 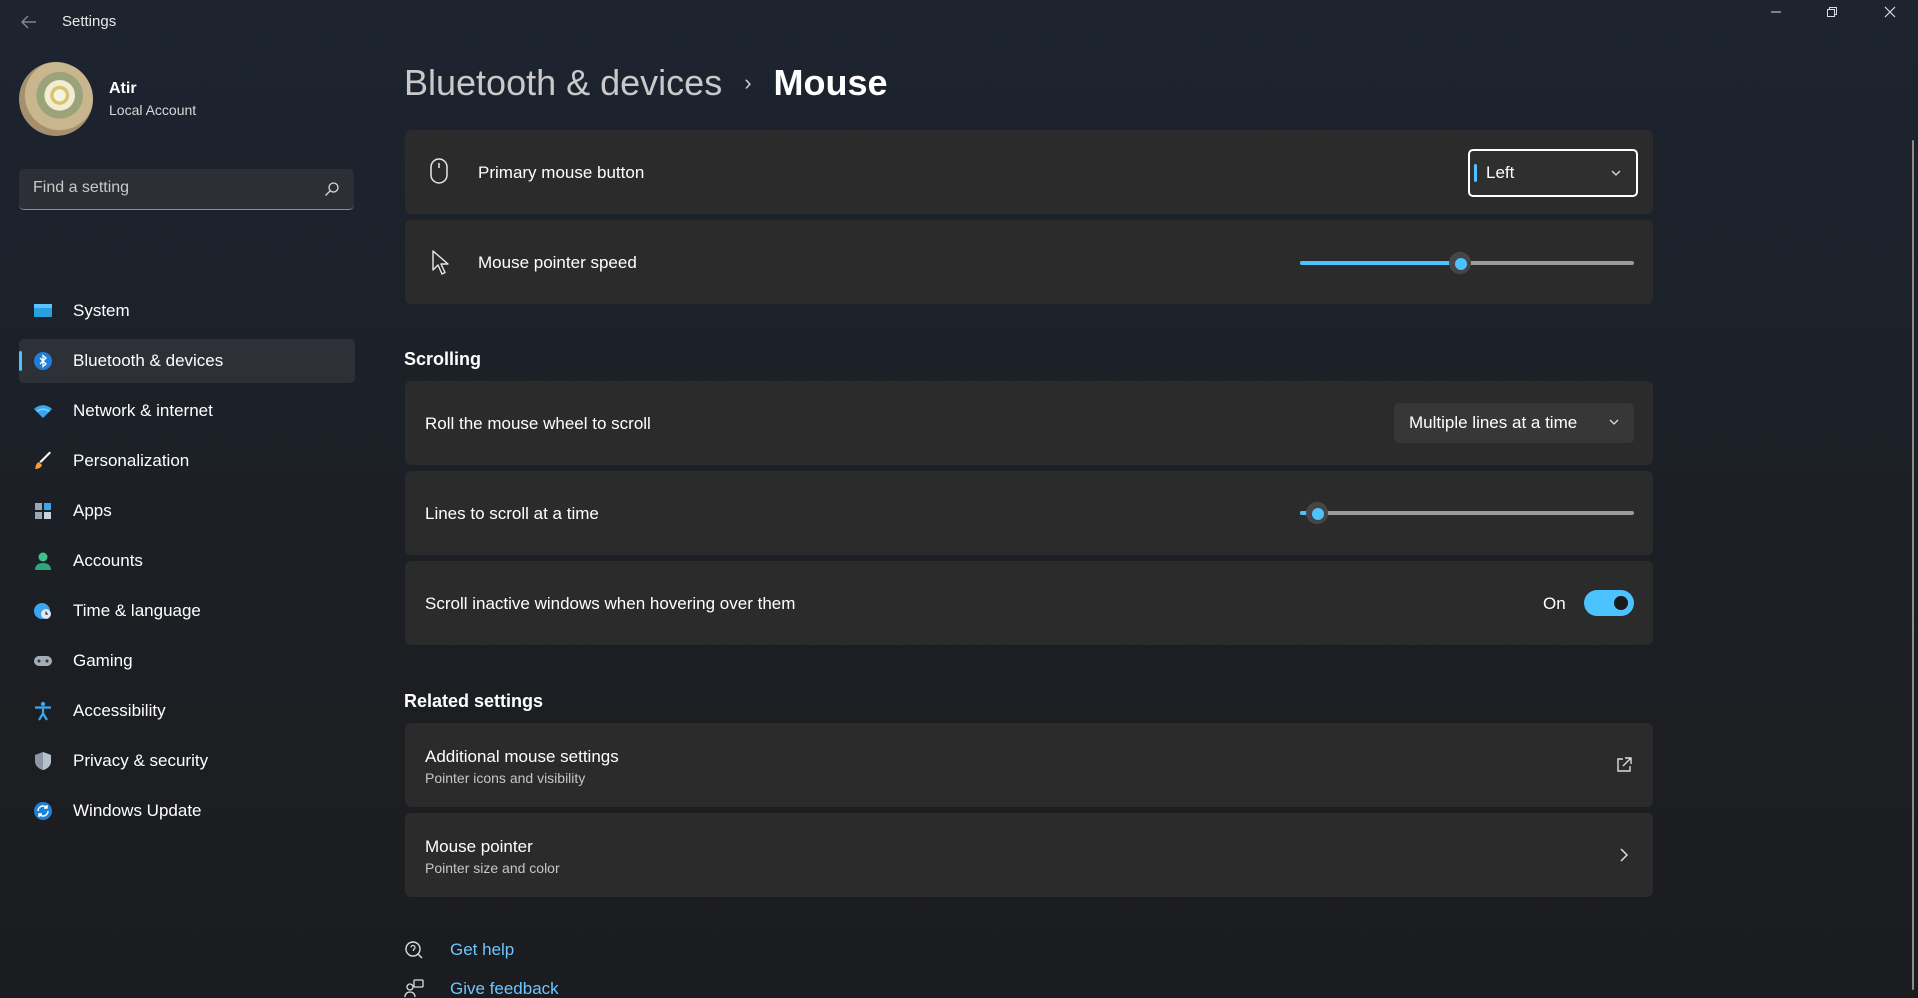 I want to click on sidebar-item-label: Network & internet, so click(x=143, y=410).